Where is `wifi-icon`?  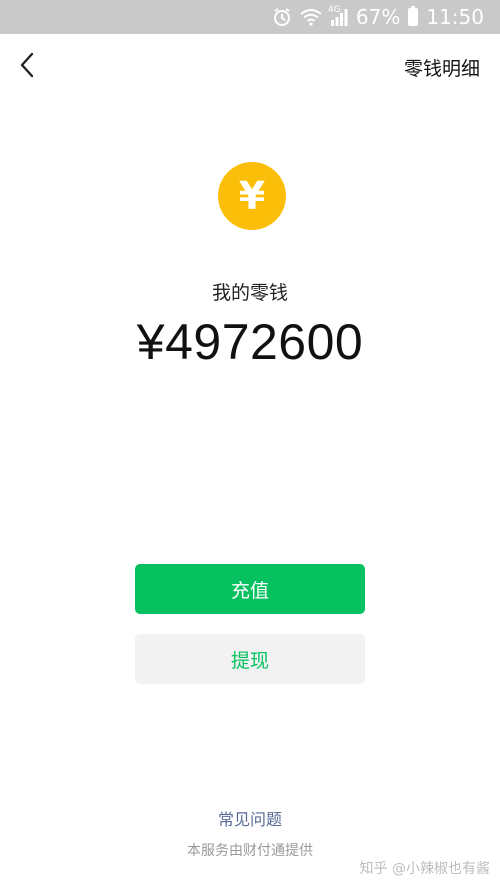 wifi-icon is located at coordinates (311, 17).